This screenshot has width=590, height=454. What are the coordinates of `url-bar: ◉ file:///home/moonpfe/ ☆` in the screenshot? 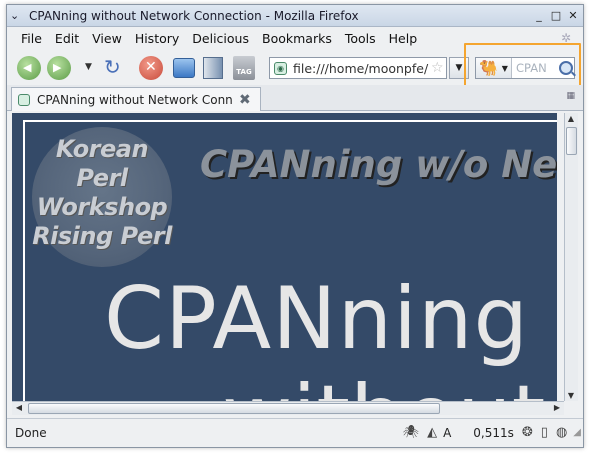 It's located at (358, 68).